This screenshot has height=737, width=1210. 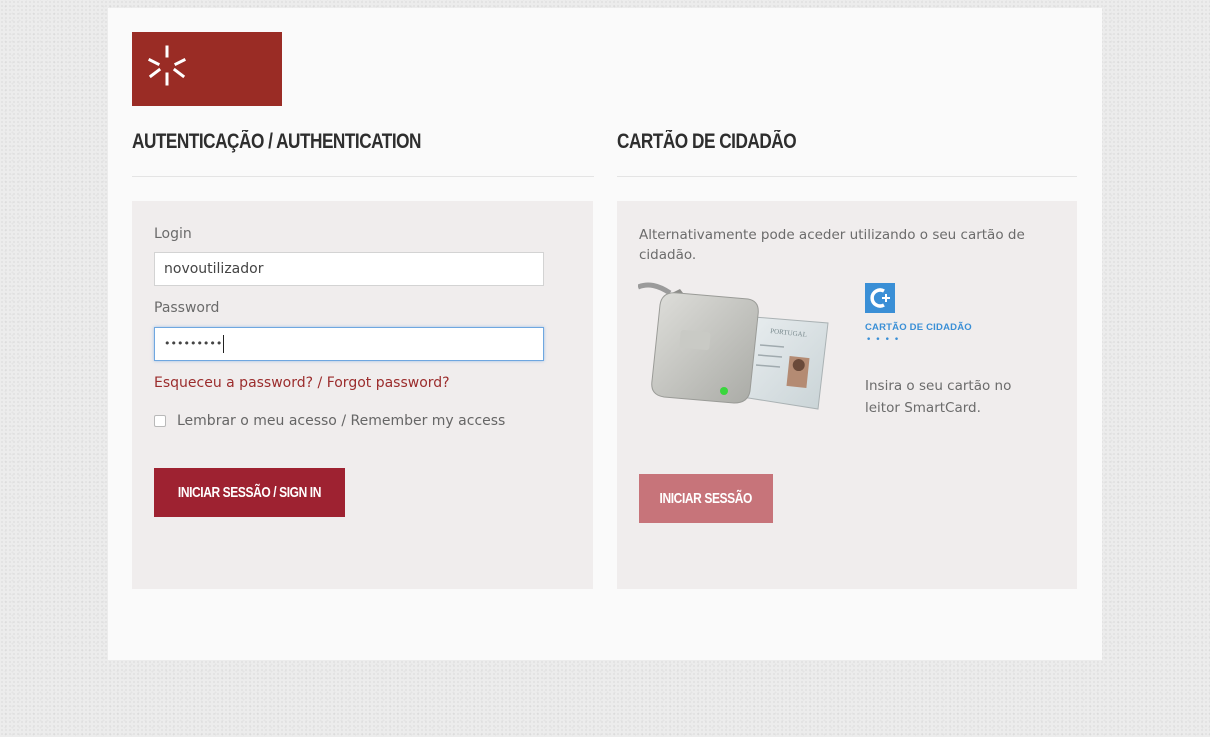 I want to click on password-label: Password, so click(x=187, y=308).